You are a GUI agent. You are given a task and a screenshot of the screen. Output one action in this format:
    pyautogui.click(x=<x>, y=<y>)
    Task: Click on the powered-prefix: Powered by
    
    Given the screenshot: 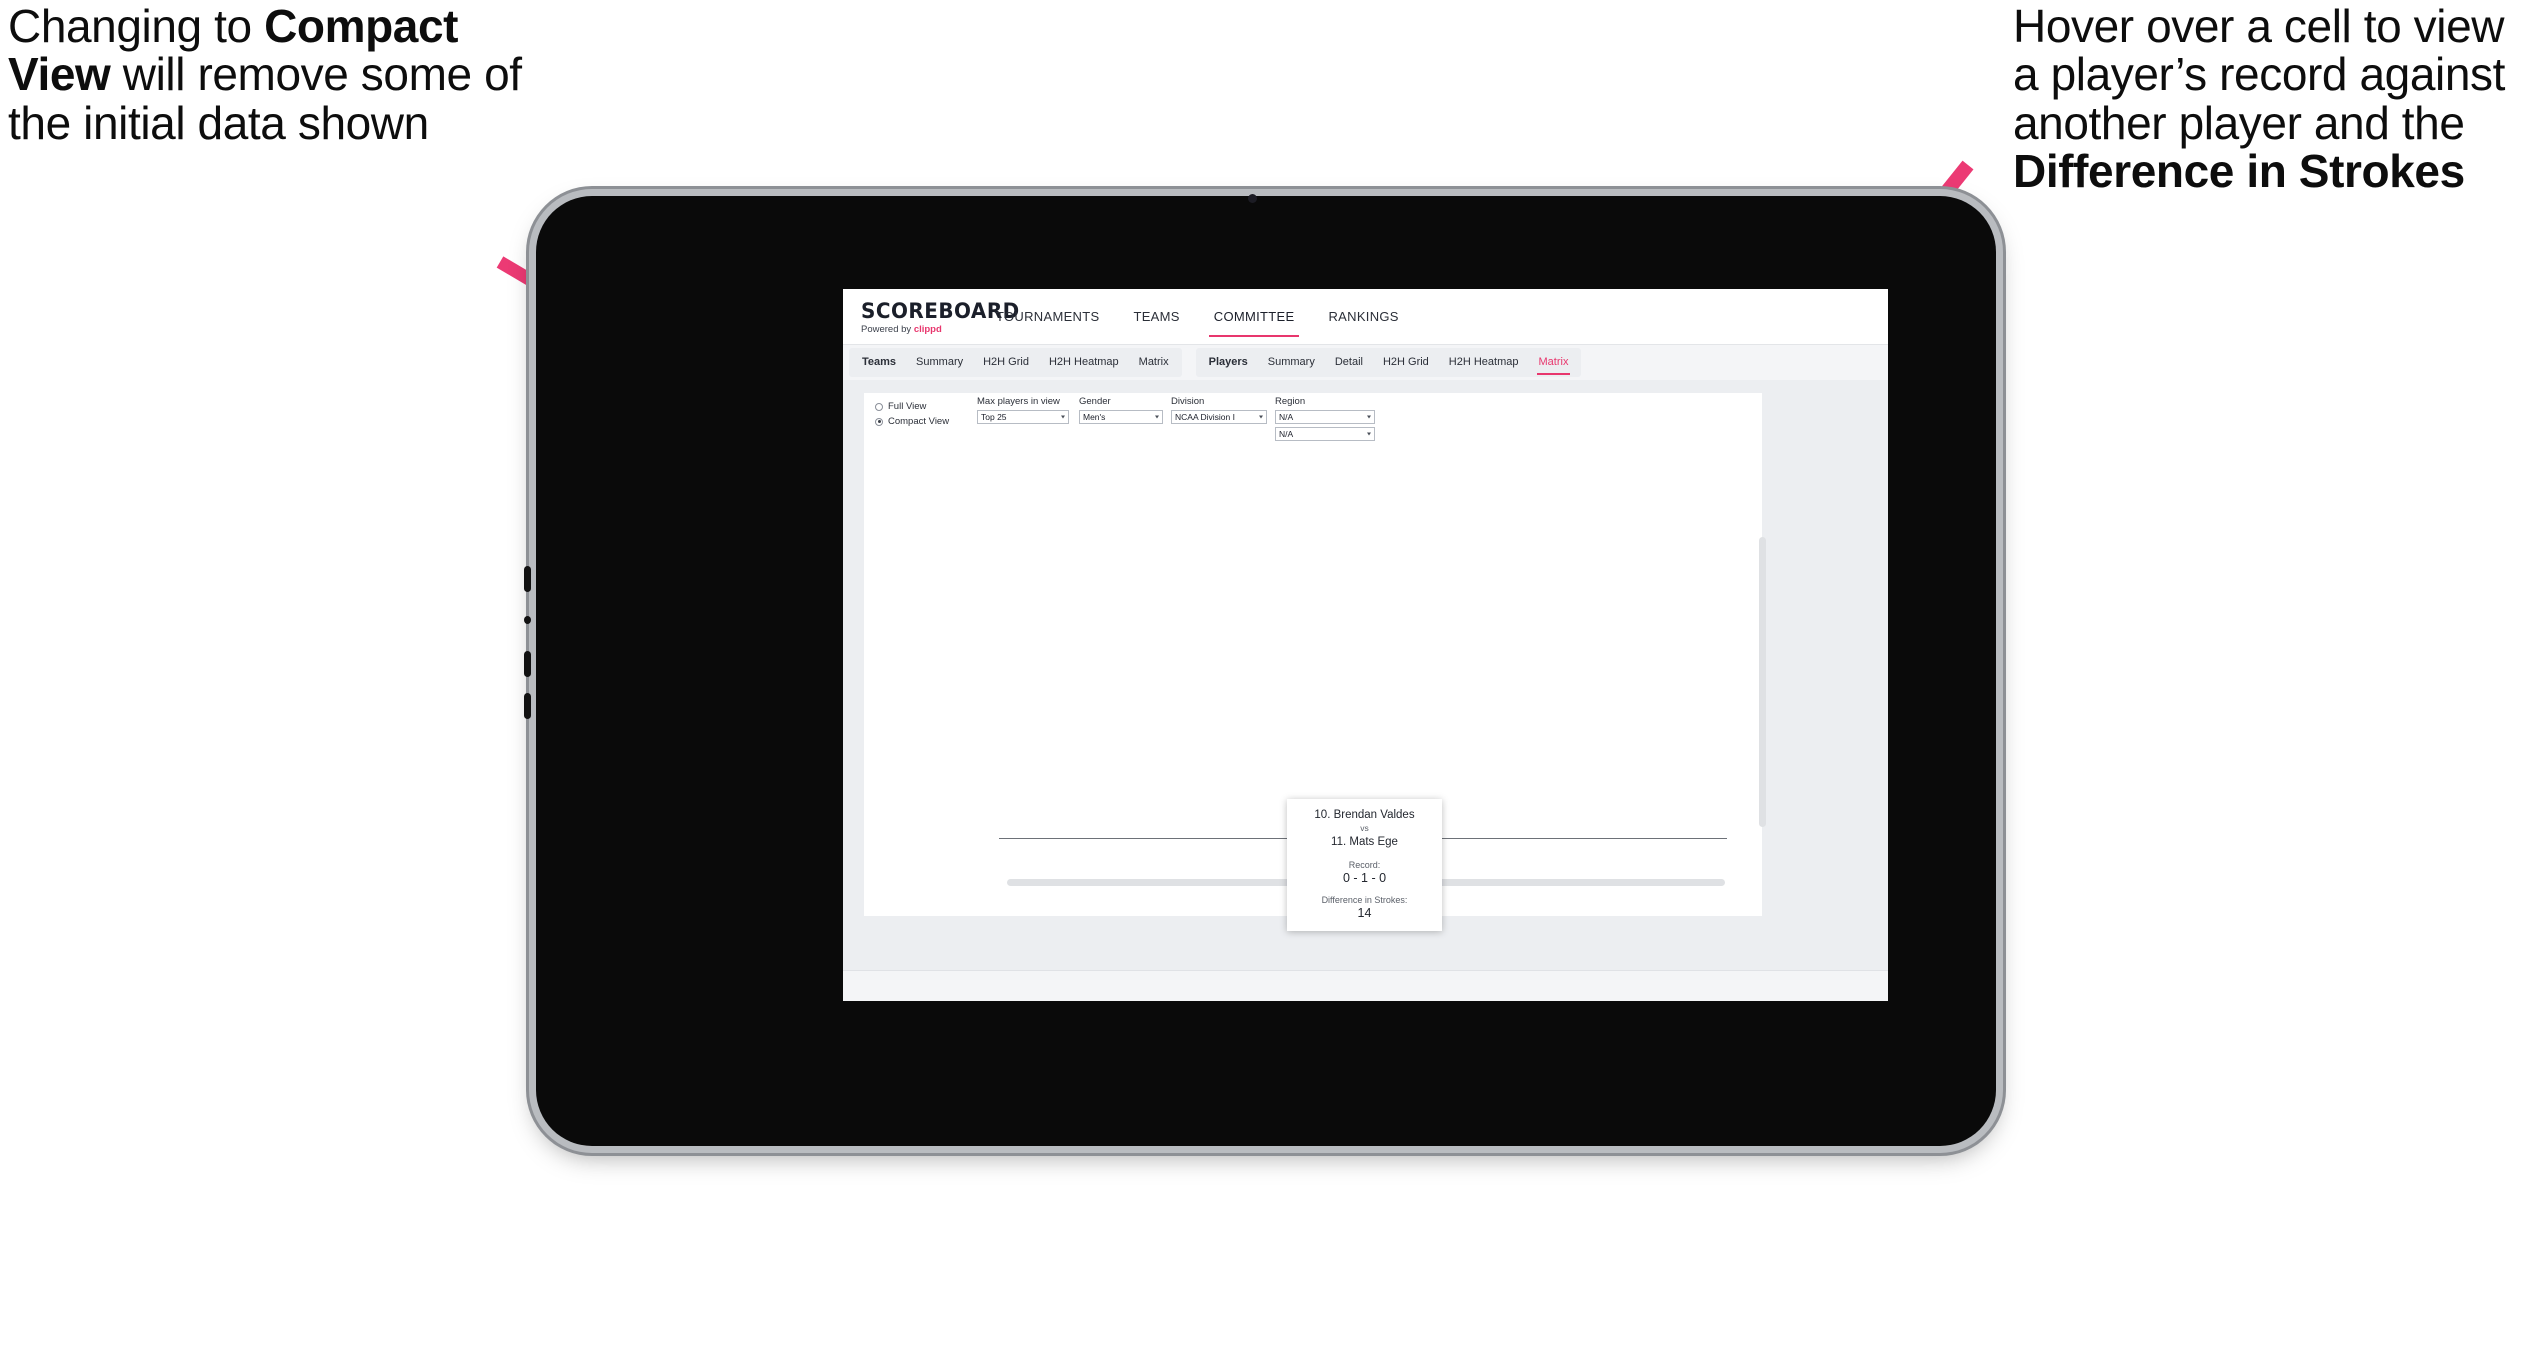 What is the action you would take?
    pyautogui.click(x=887, y=329)
    